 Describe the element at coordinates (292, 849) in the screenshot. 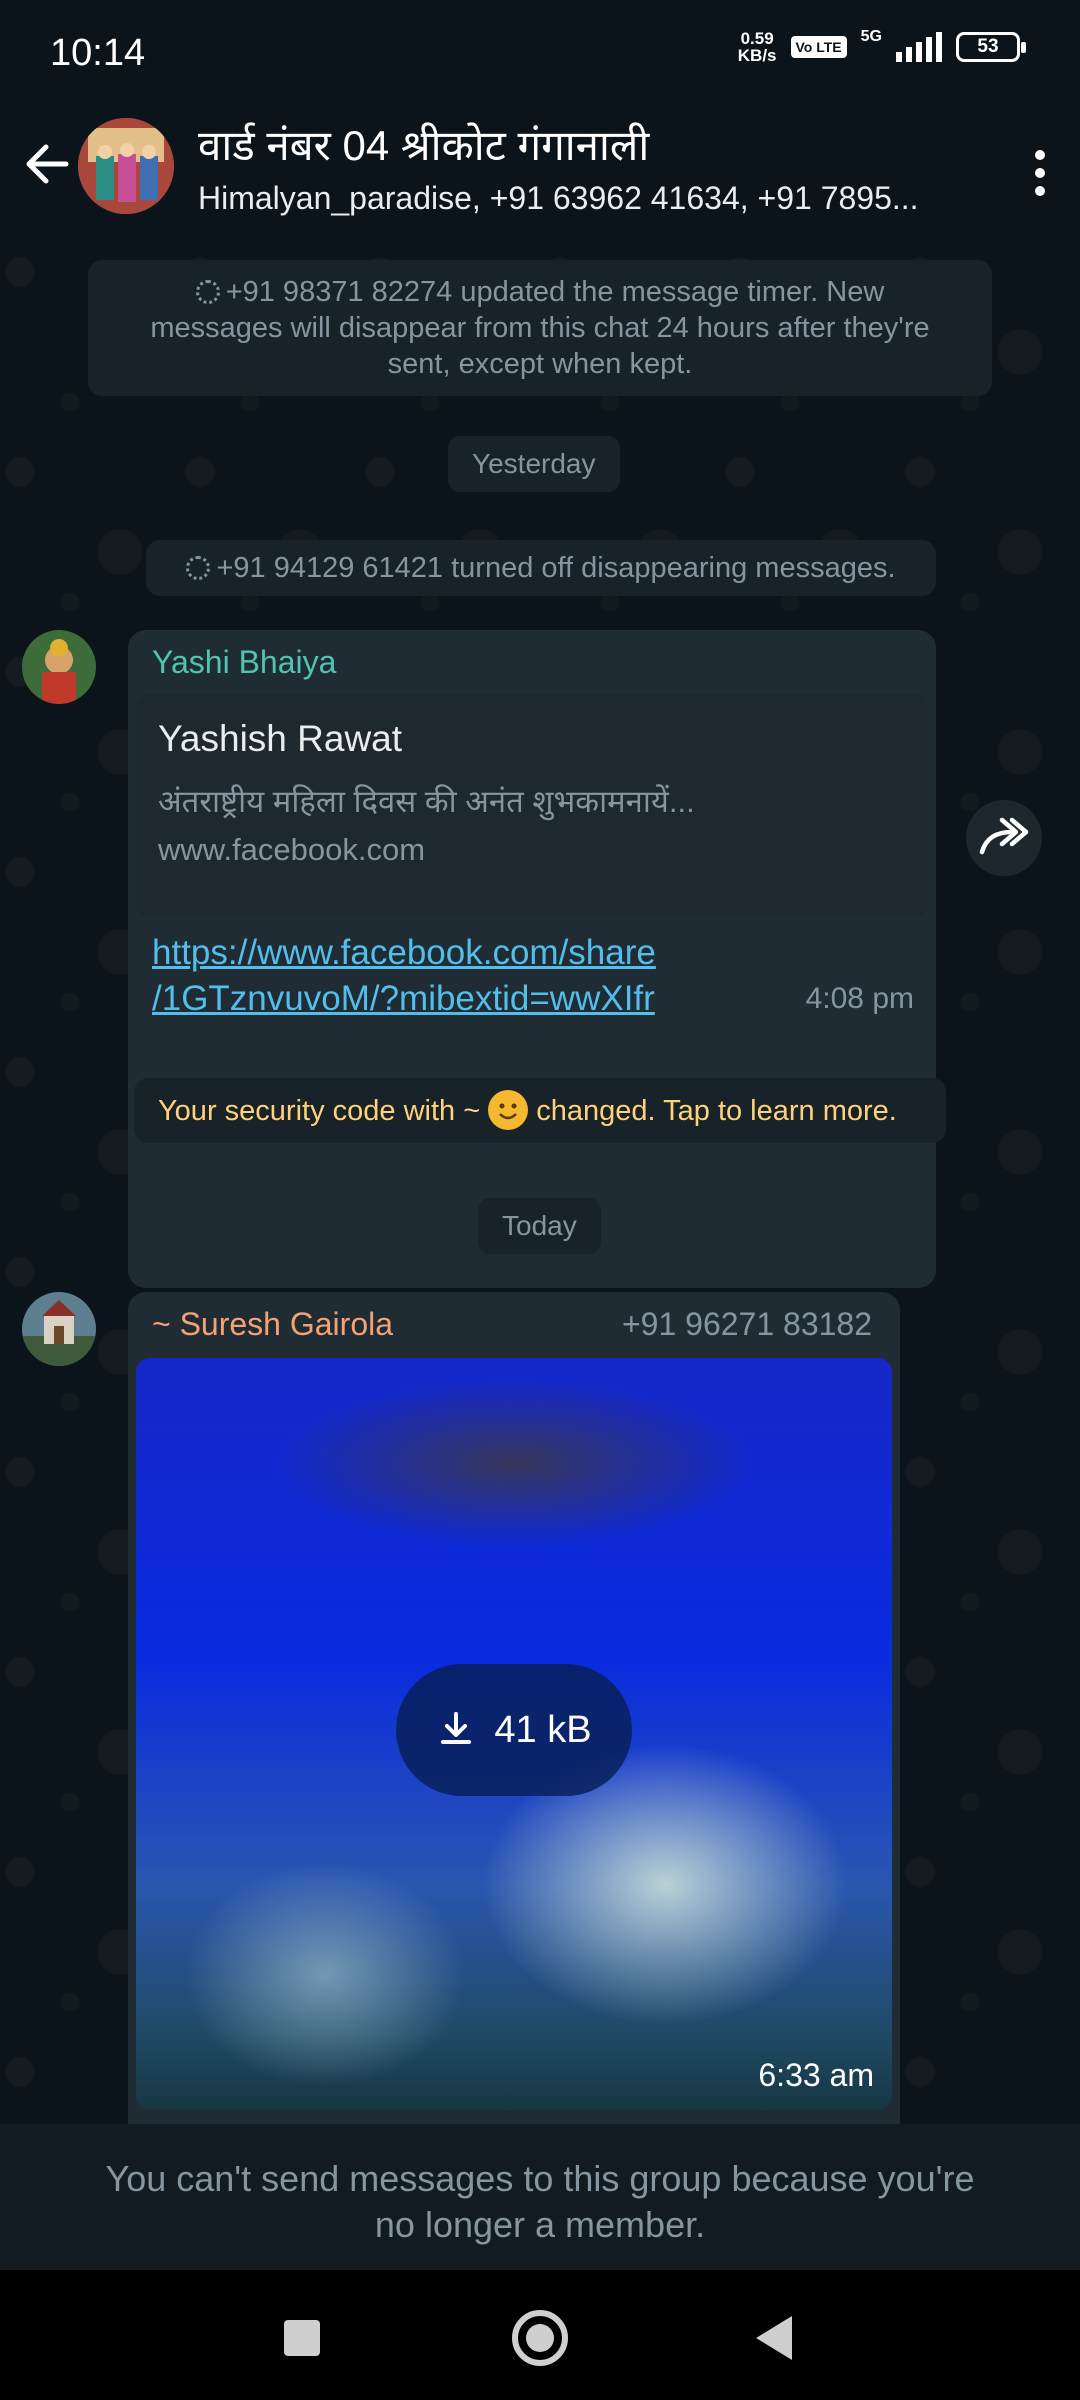

I see `preview-domain: www.facebook.com` at that location.